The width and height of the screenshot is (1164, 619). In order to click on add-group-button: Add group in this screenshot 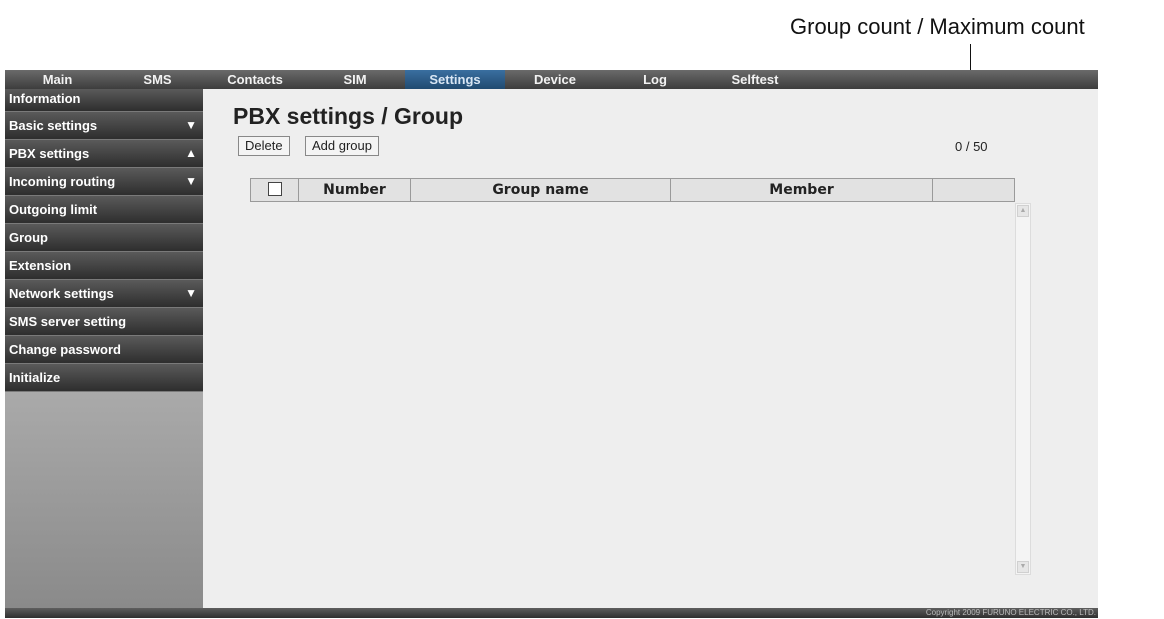, I will do `click(342, 146)`.